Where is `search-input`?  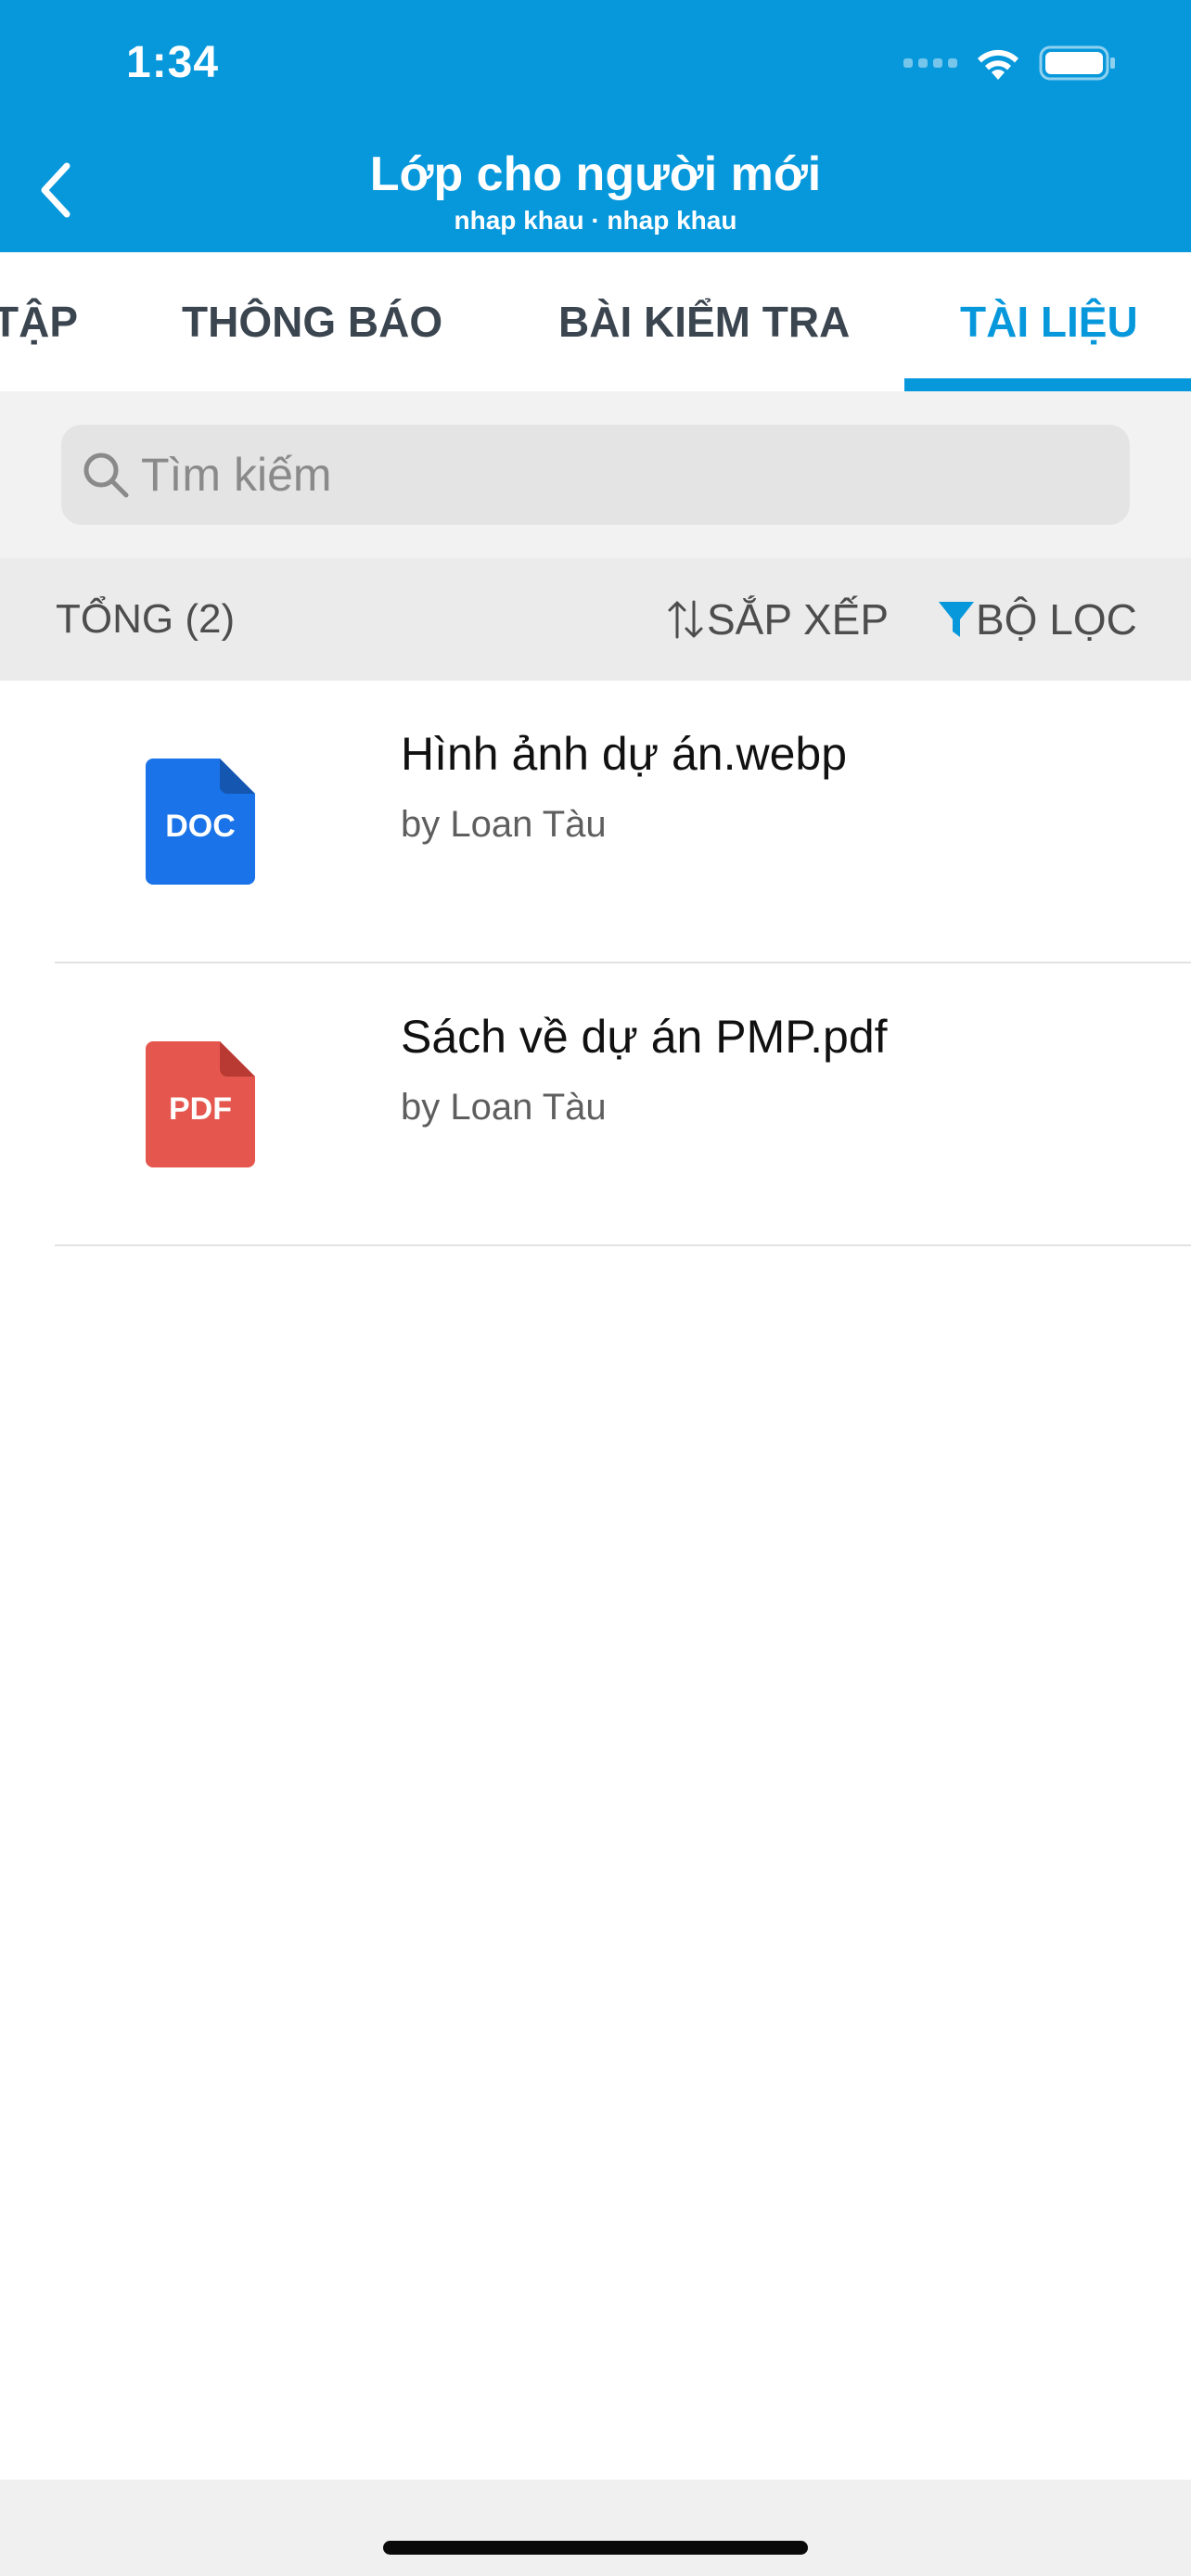 search-input is located at coordinates (605, 475).